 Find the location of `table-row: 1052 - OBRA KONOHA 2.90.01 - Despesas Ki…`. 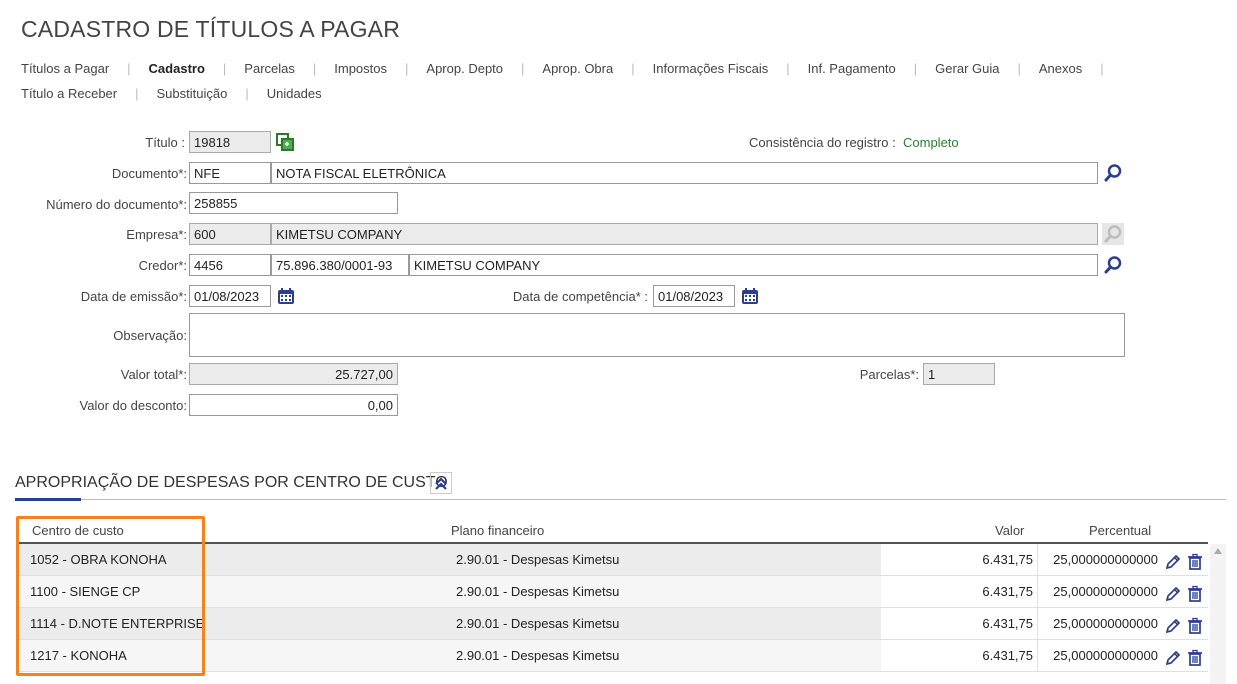

table-row: 1052 - OBRA KONOHA 2.90.01 - Despesas Ki… is located at coordinates (613, 560).